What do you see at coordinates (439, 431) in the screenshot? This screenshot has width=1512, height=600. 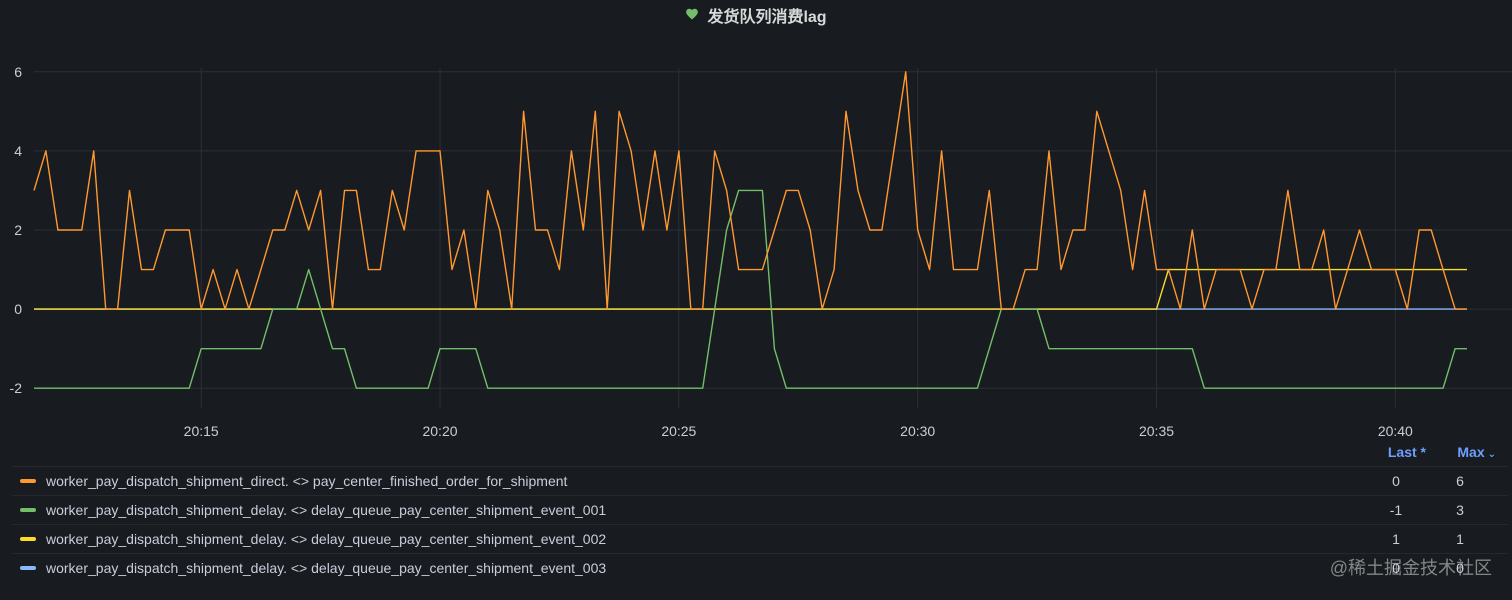 I see `x-tick-label: 20:20` at bounding box center [439, 431].